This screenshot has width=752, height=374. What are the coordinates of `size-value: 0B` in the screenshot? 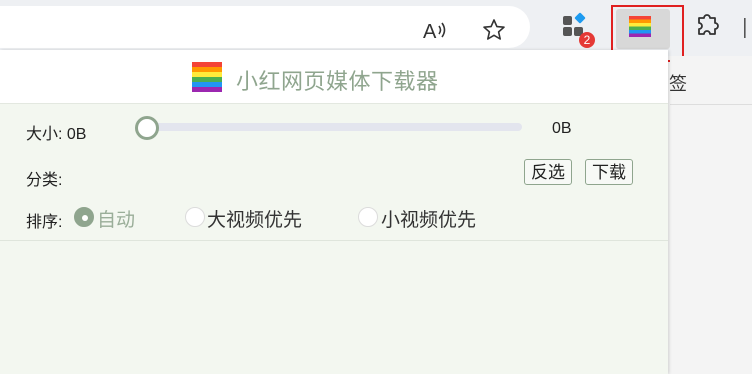 It's located at (562, 128).